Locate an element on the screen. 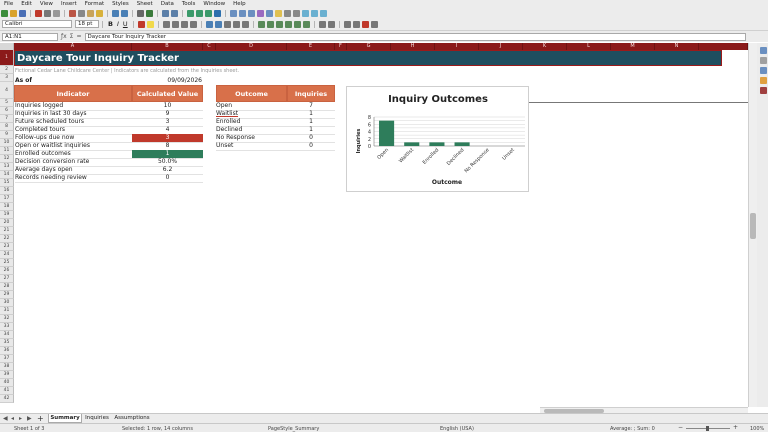 The height and width of the screenshot is (432, 768). row-header-26: 26 is located at coordinates (7, 271).